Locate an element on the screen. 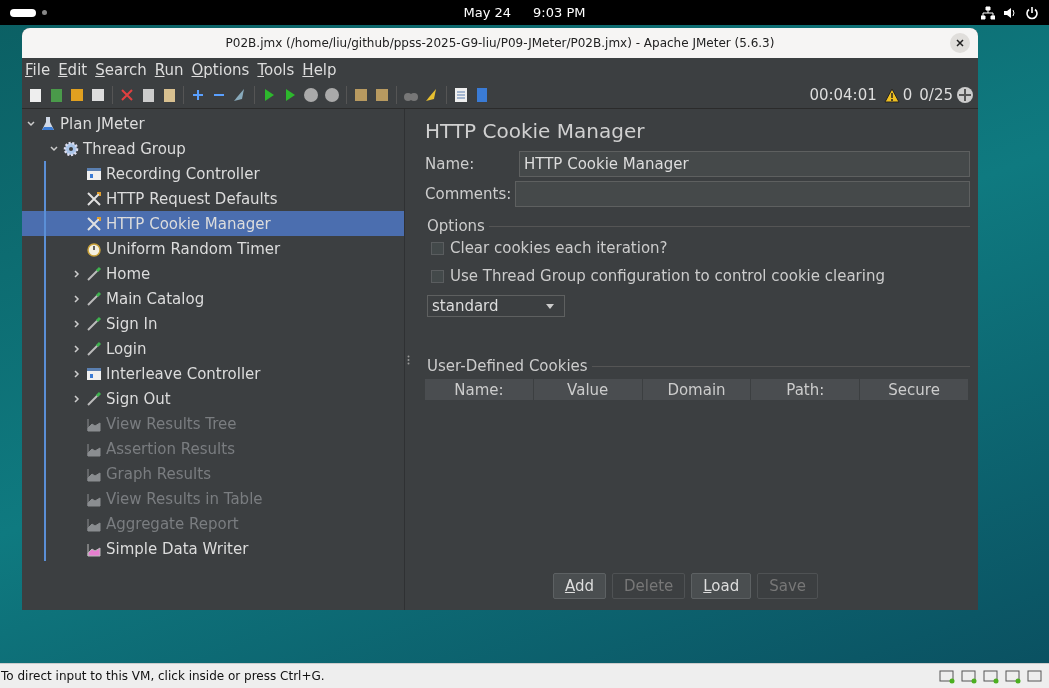 The image size is (1049, 688). column-header: Secure is located at coordinates (914, 389).